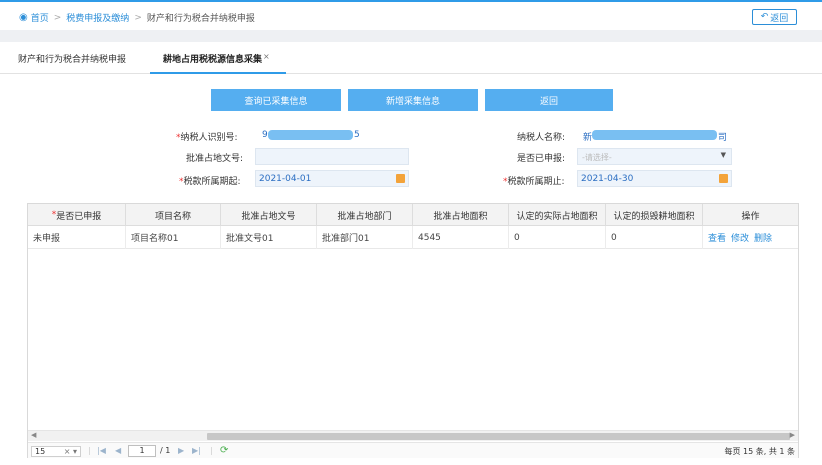 This screenshot has width=822, height=465. I want to click on cell-approved-area: 4545, so click(461, 237).